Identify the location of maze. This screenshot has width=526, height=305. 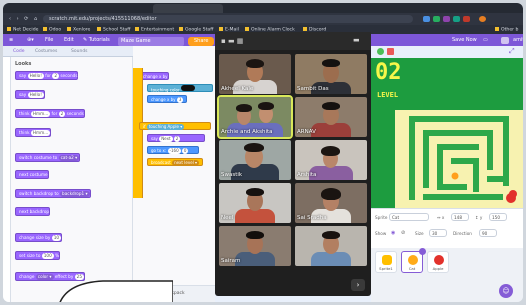
(459, 159).